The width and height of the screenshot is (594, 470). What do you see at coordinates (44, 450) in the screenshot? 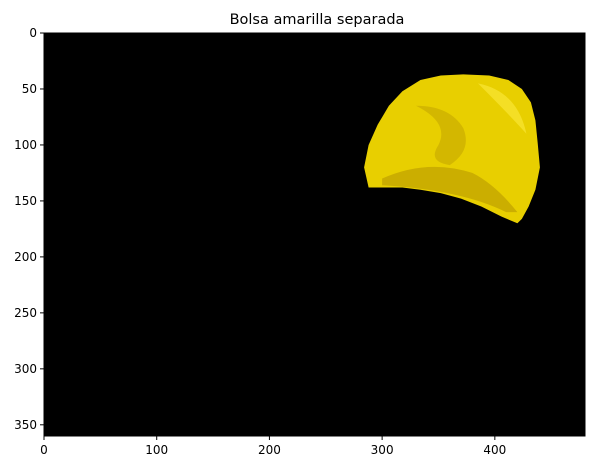
I see `x-tick-label: 0` at bounding box center [44, 450].